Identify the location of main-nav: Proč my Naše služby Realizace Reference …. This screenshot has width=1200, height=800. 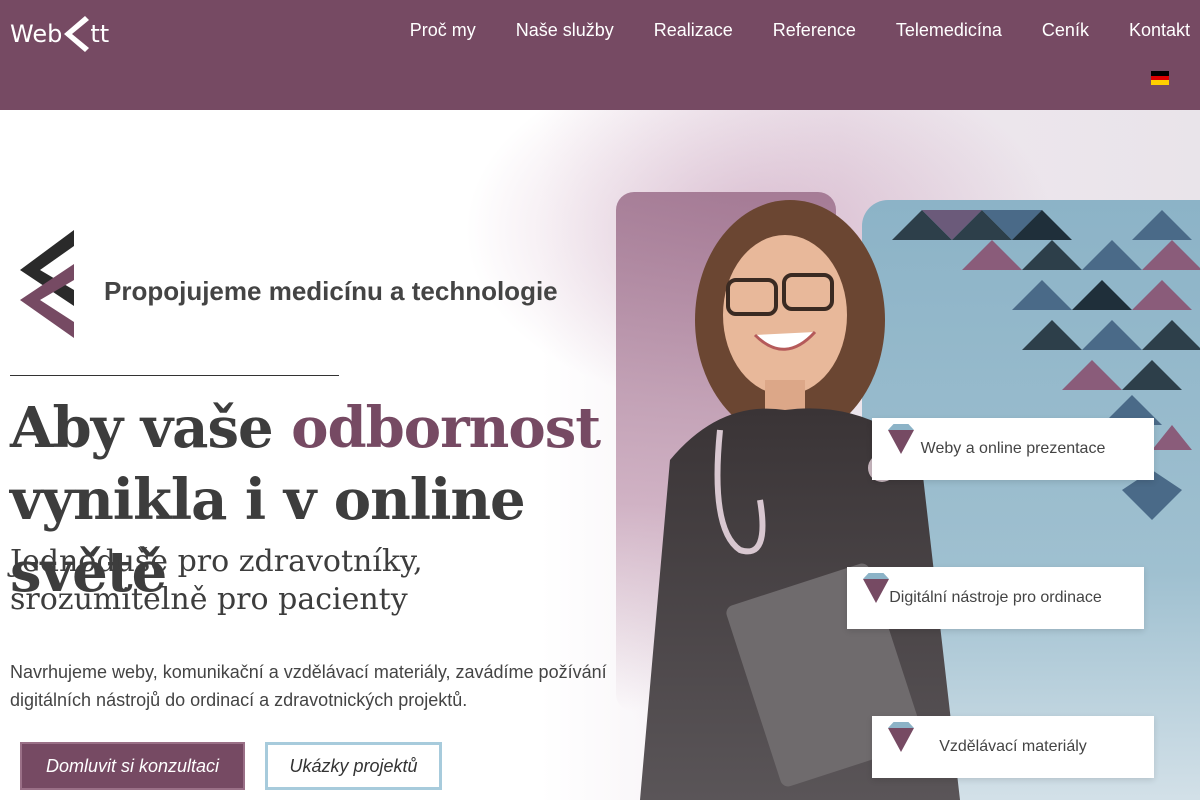
(800, 30).